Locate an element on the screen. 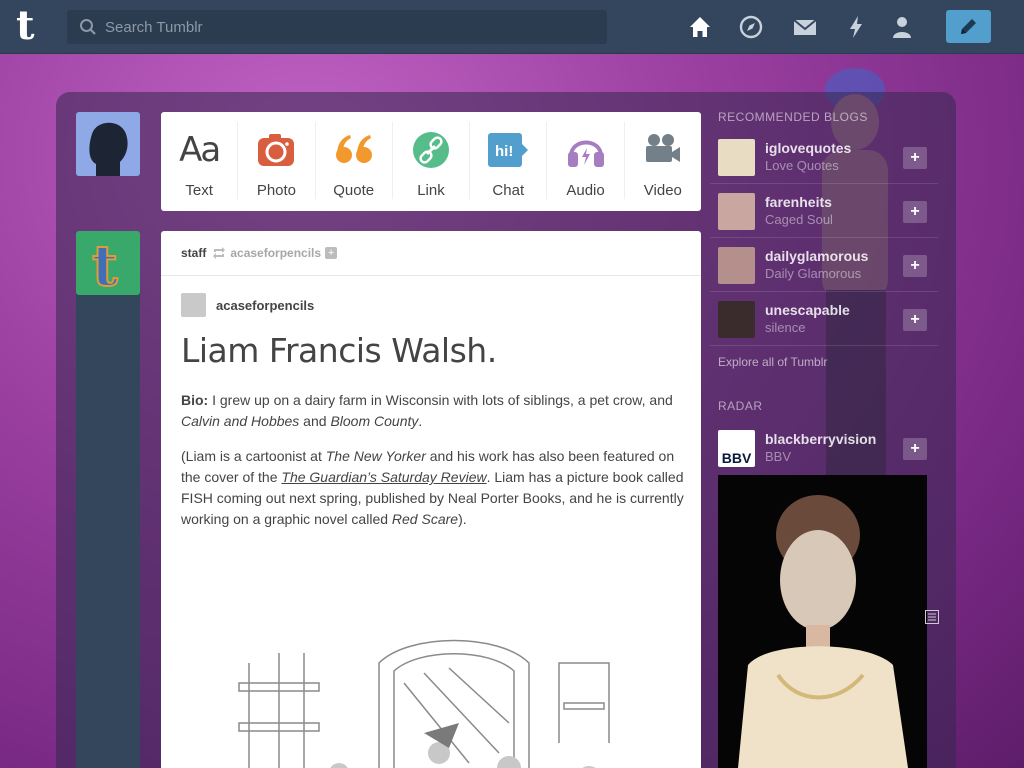 This screenshot has width=1024, height=768. body-text: (Liam is a cartoonist at is located at coordinates (253, 456).